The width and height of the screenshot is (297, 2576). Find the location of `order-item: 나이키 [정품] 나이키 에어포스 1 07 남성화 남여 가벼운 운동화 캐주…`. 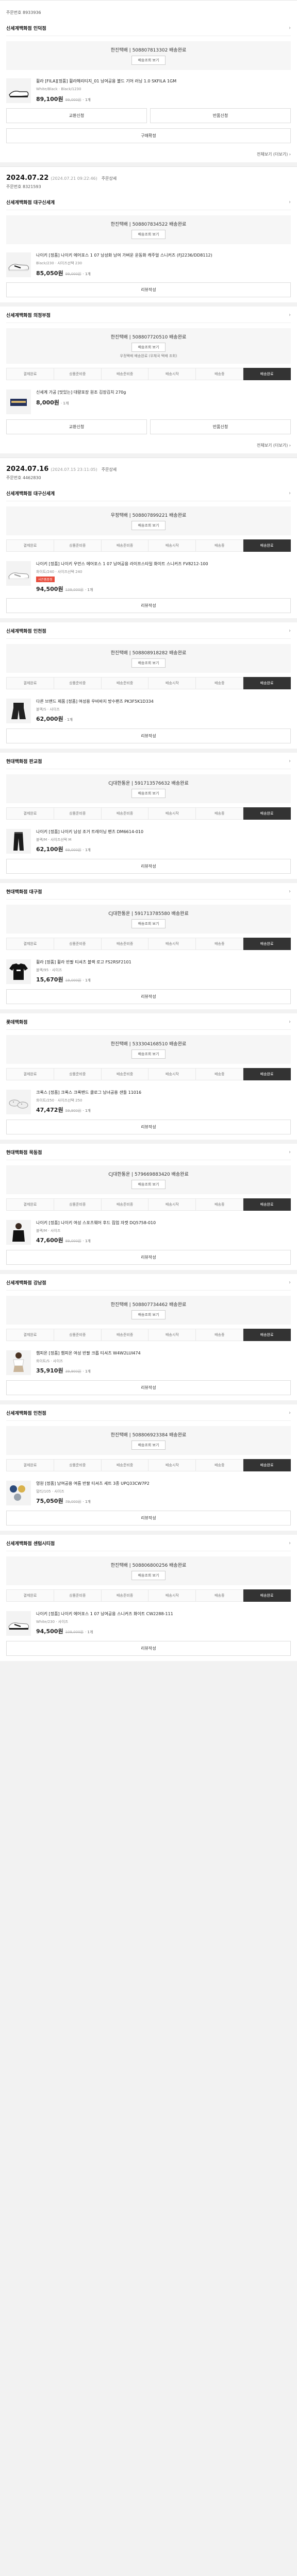

order-item: 나이키 [정품] 나이키 에어포스 1 07 남성화 남여 가벼운 운동화 캐주… is located at coordinates (148, 265).